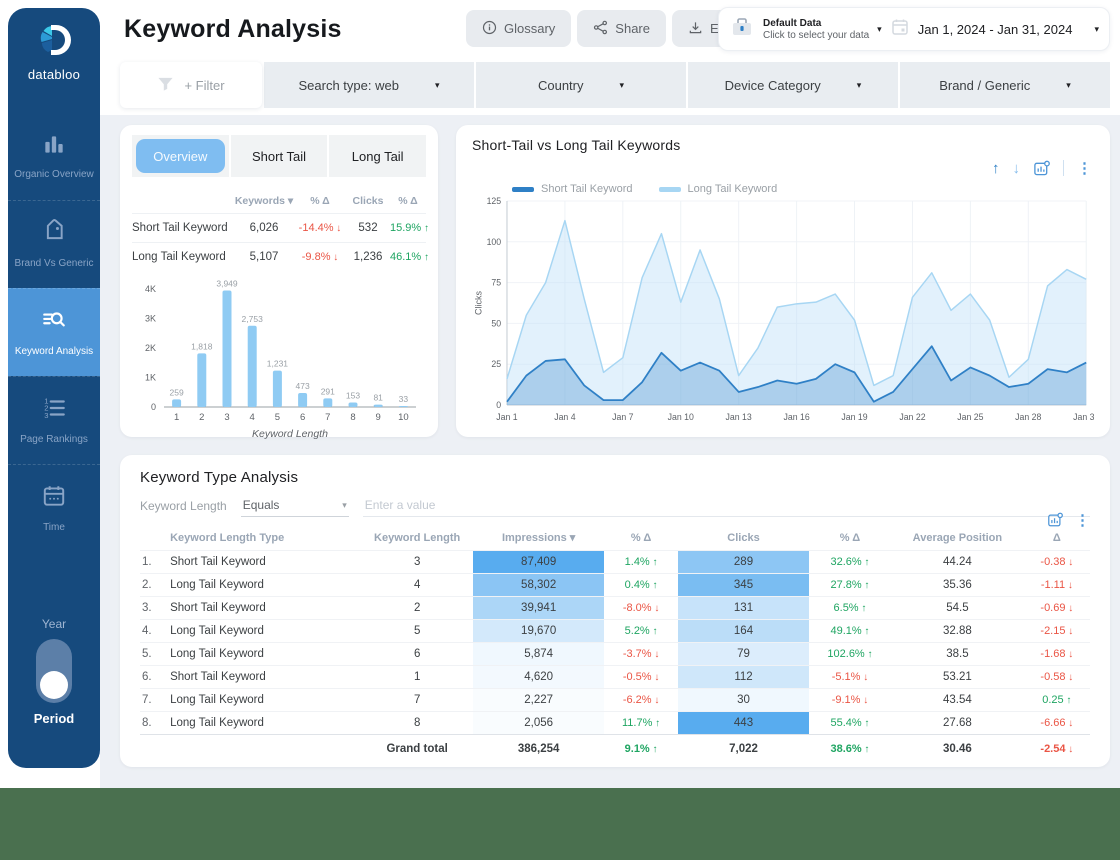 The height and width of the screenshot is (860, 1120). Describe the element at coordinates (538, 538) in the screenshot. I see `column-header: Impressions ▾` at that location.